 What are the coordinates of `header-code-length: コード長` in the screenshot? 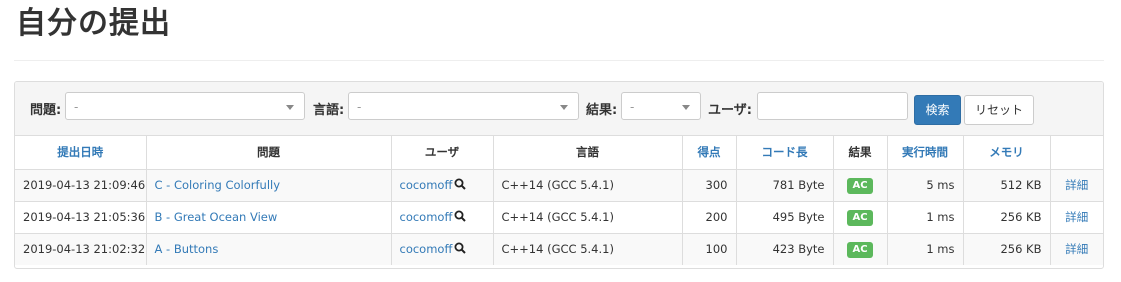 It's located at (785, 153).